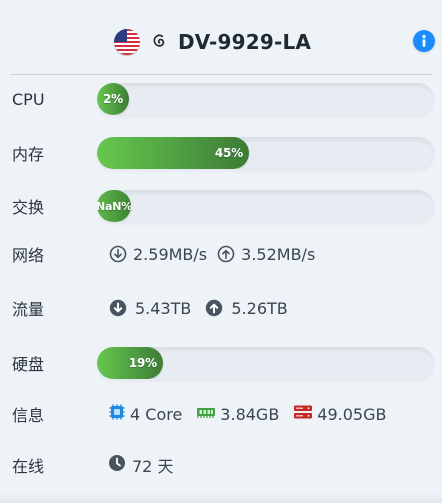  I want to click on disk-label: 硬盘, so click(28, 364).